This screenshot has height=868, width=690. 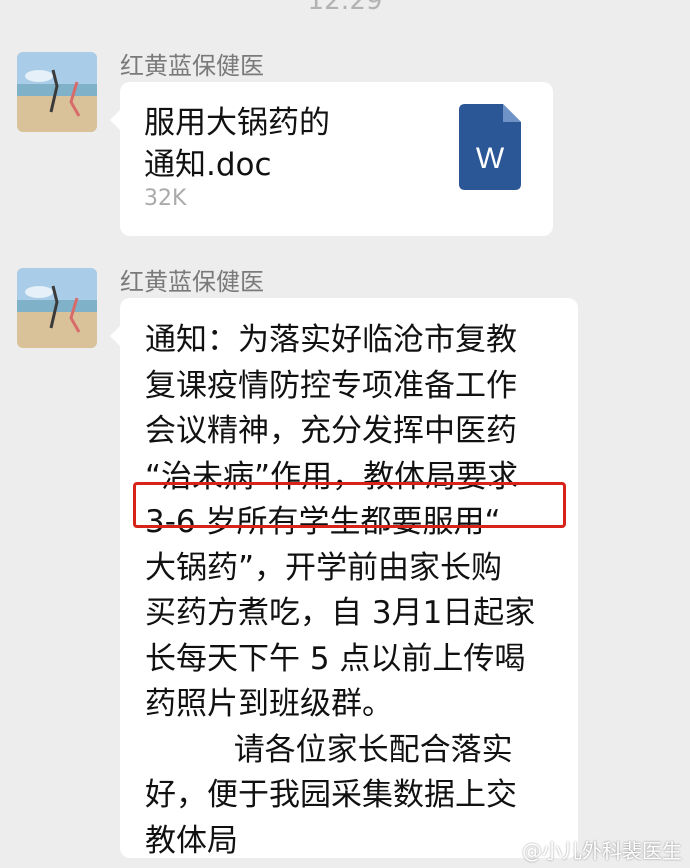 I want to click on file-bubble: 服用大锅药的 通知.doc 32K W, so click(x=331, y=159).